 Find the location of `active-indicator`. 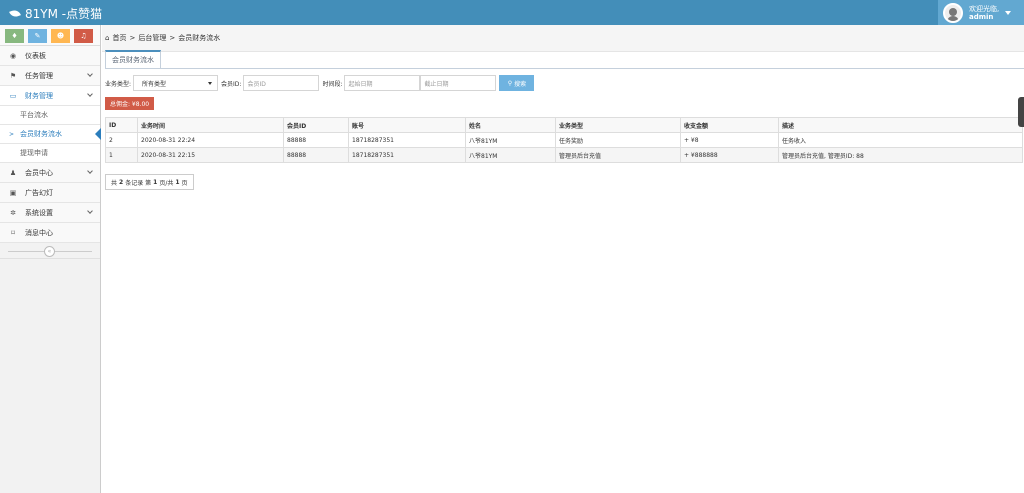

active-indicator is located at coordinates (98, 134).